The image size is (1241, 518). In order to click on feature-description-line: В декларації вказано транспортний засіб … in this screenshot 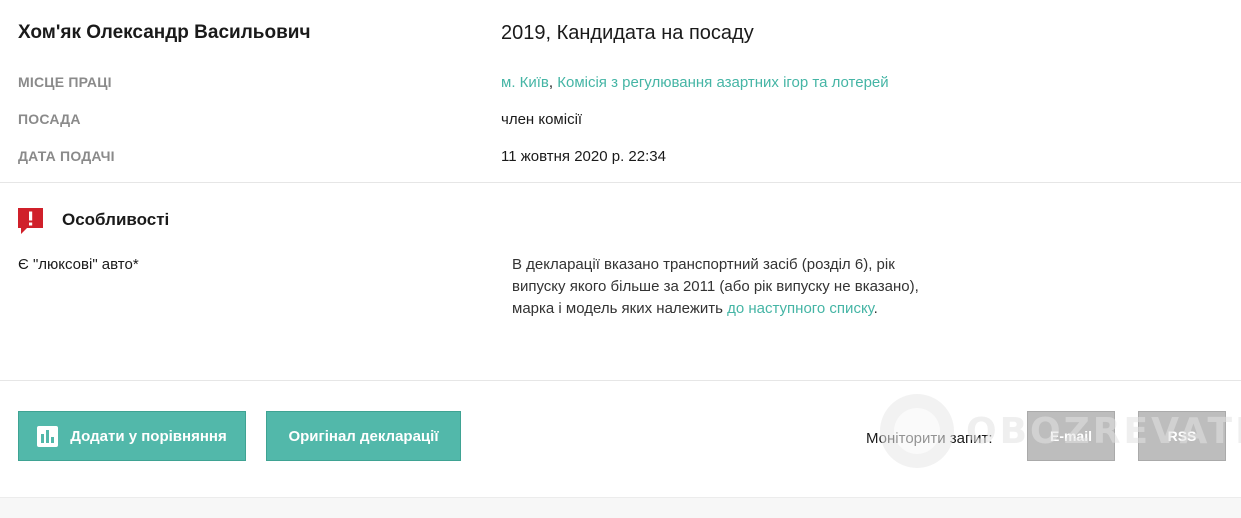, I will do `click(703, 264)`.